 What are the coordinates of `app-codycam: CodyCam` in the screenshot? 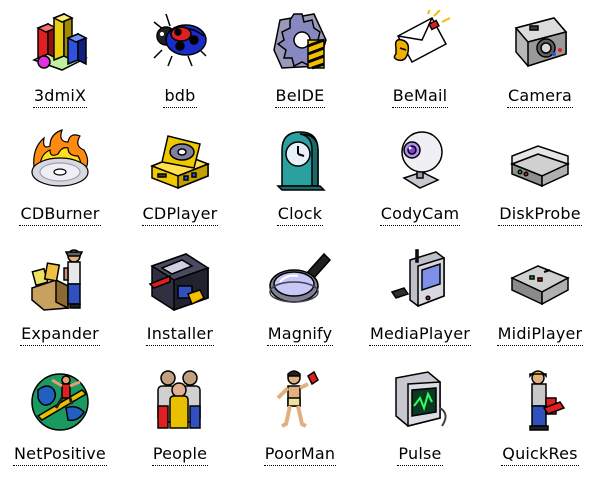 It's located at (420, 178).